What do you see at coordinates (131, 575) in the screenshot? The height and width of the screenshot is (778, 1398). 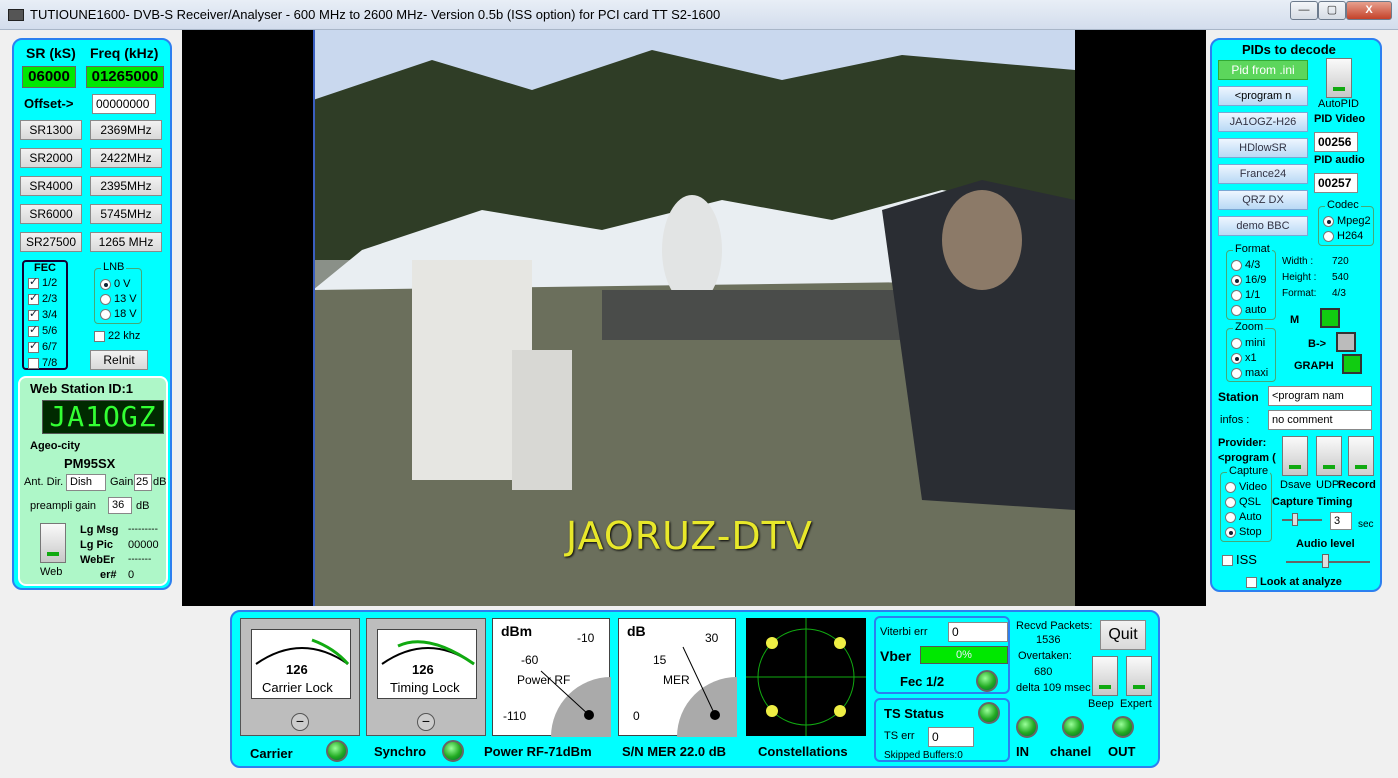 I see `err-value: 0` at bounding box center [131, 575].